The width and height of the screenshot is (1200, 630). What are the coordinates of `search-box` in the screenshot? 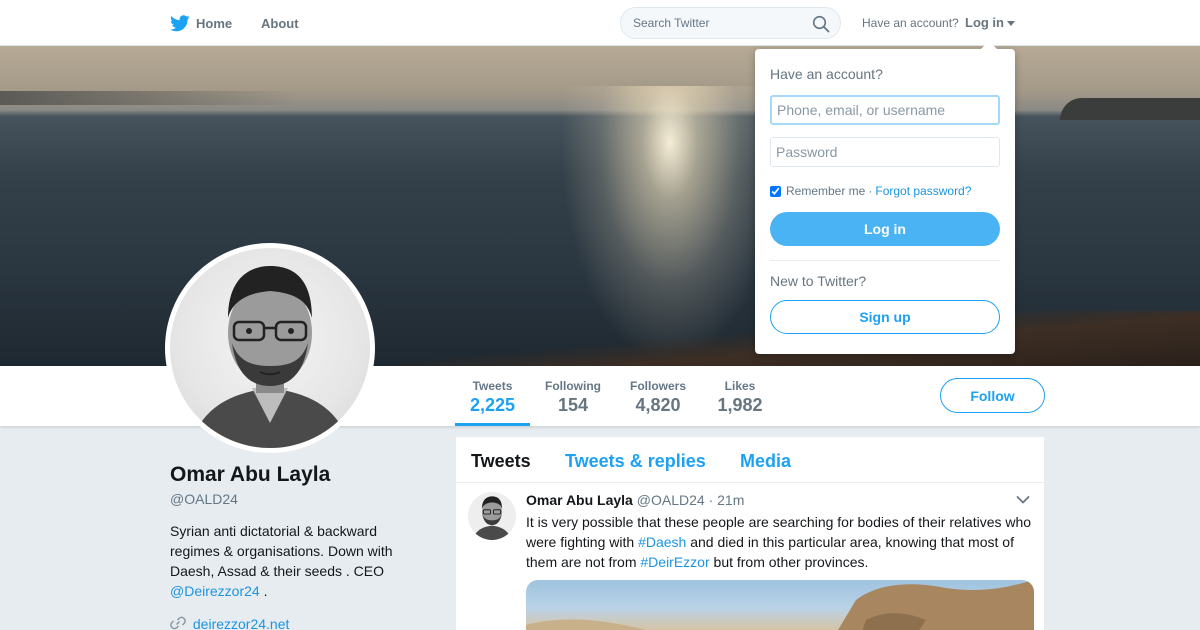 It's located at (730, 23).